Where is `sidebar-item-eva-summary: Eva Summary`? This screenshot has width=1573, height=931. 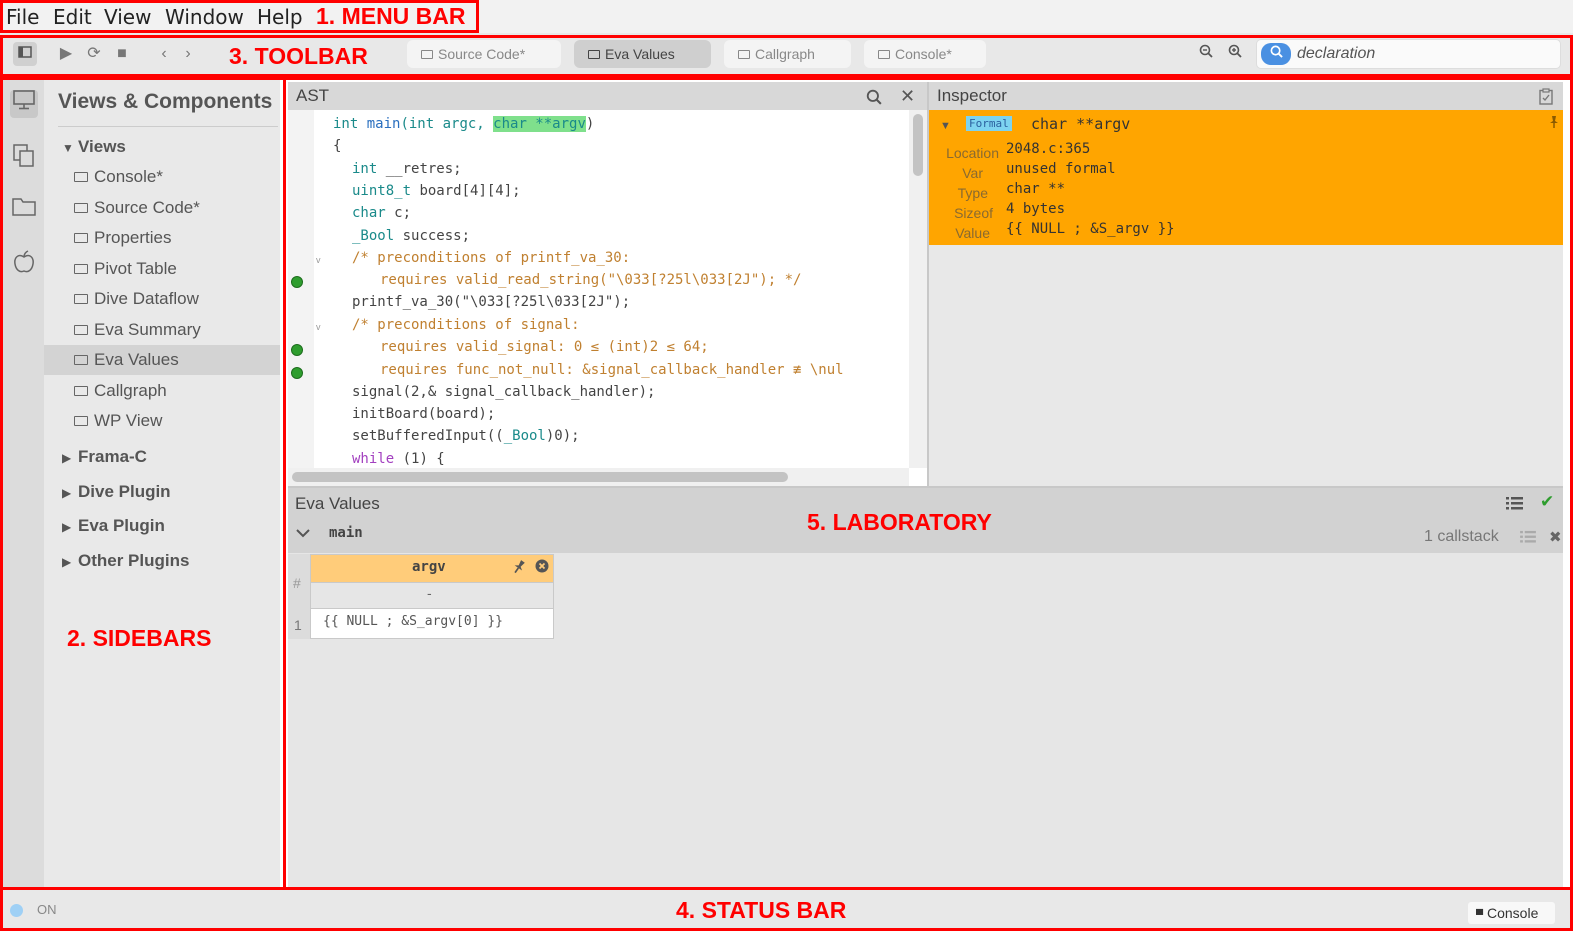 sidebar-item-eva-summary: Eva Summary is located at coordinates (162, 330).